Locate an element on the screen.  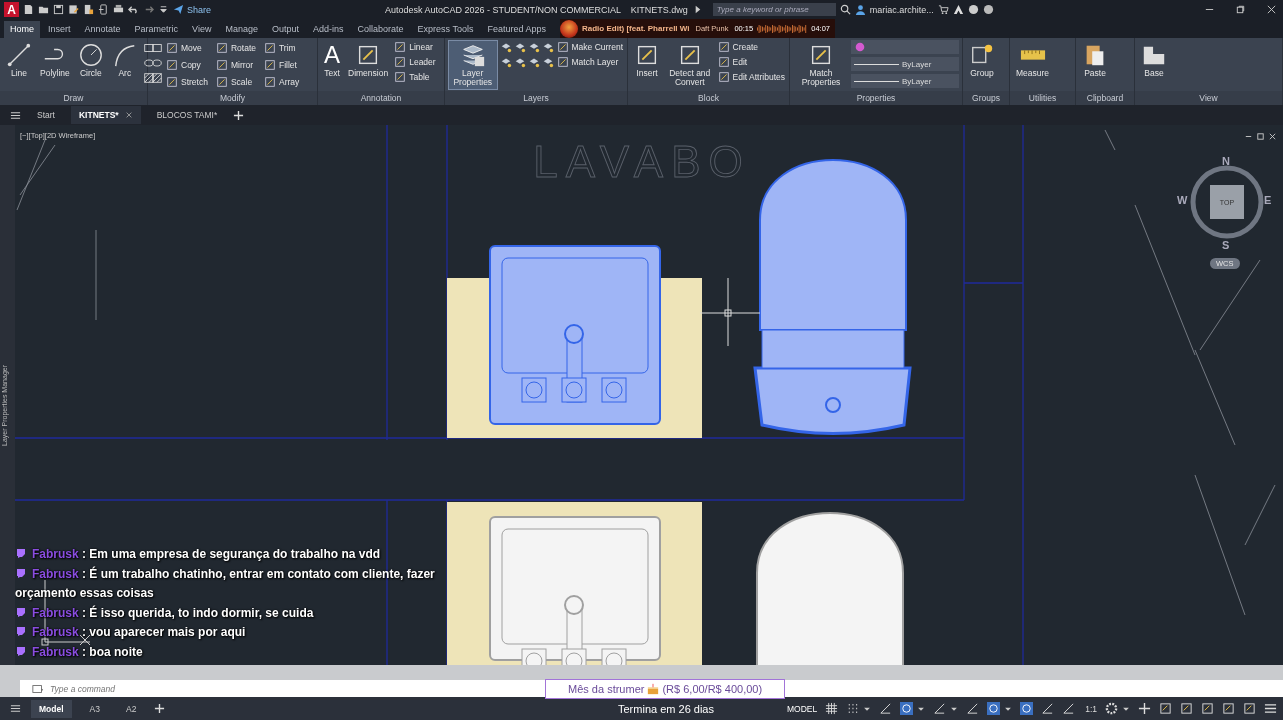
panel-title: Annotation is located at coordinates (381, 98).